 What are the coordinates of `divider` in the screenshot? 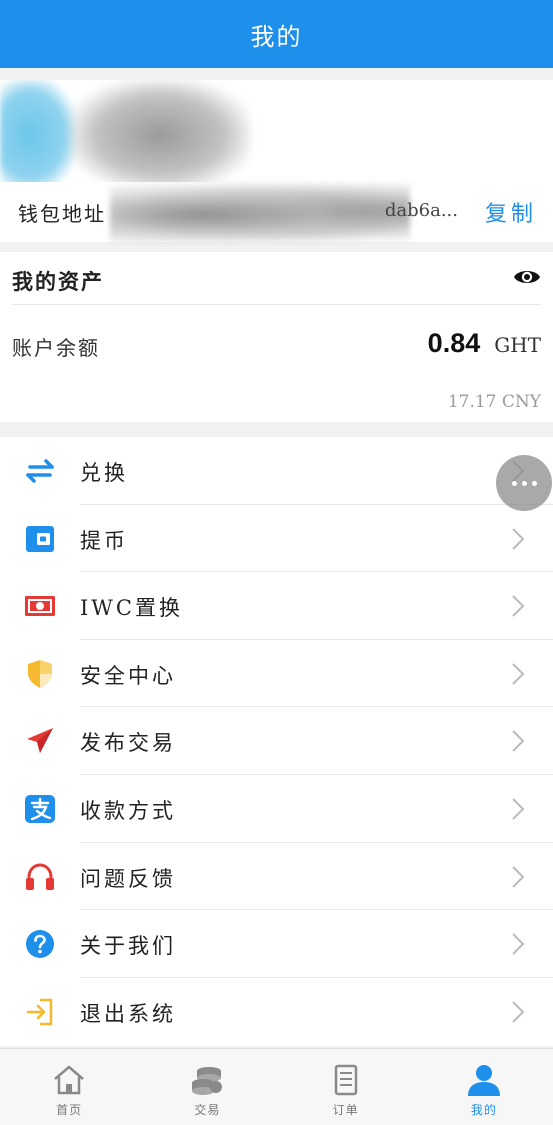 It's located at (276, 304).